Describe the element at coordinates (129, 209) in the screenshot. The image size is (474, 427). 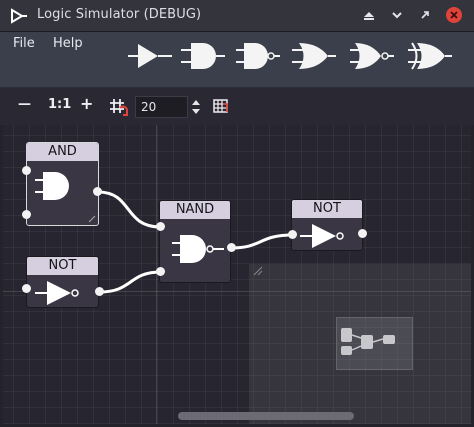
I see `wire-and-to-nand` at that location.